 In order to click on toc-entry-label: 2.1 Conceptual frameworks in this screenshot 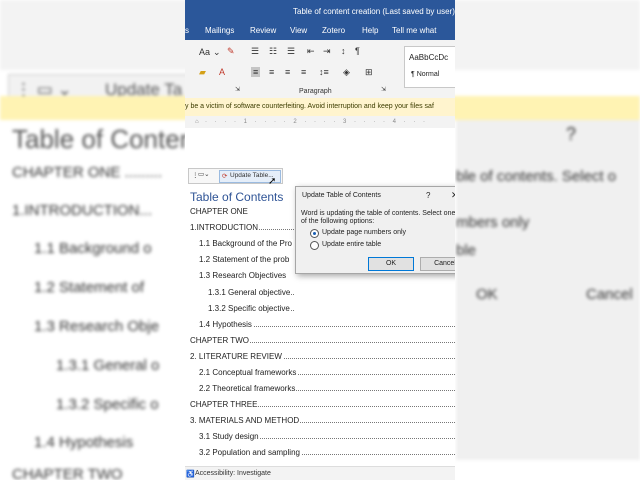, I will do `click(248, 372)`.